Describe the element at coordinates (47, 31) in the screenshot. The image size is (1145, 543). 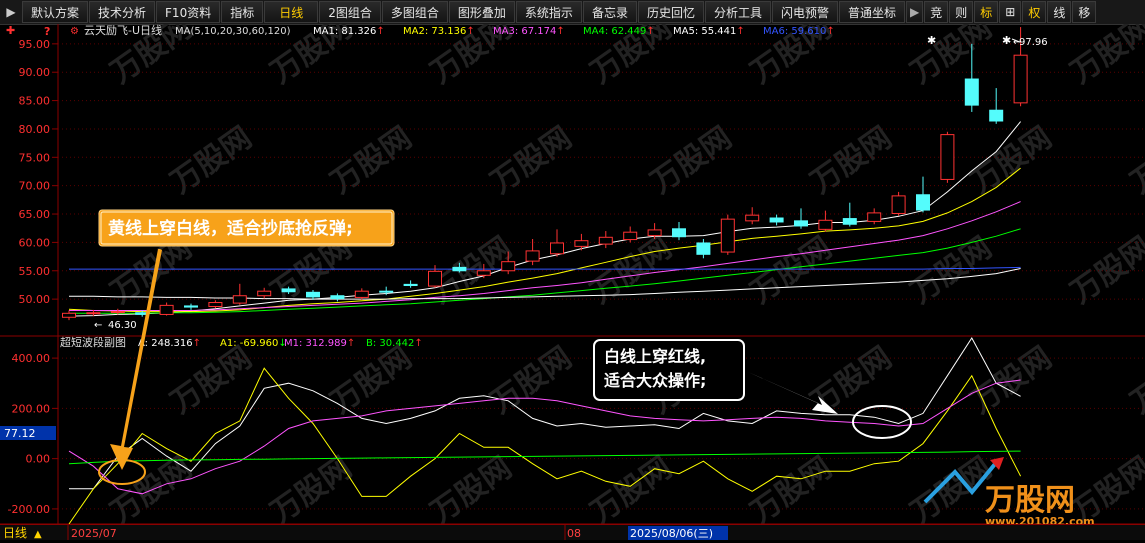
I see `help-icon: ?` at that location.